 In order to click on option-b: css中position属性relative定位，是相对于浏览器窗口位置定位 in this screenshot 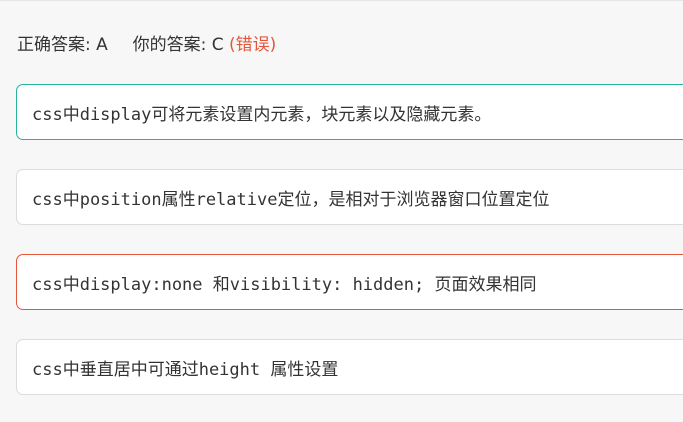, I will do `click(349, 197)`.